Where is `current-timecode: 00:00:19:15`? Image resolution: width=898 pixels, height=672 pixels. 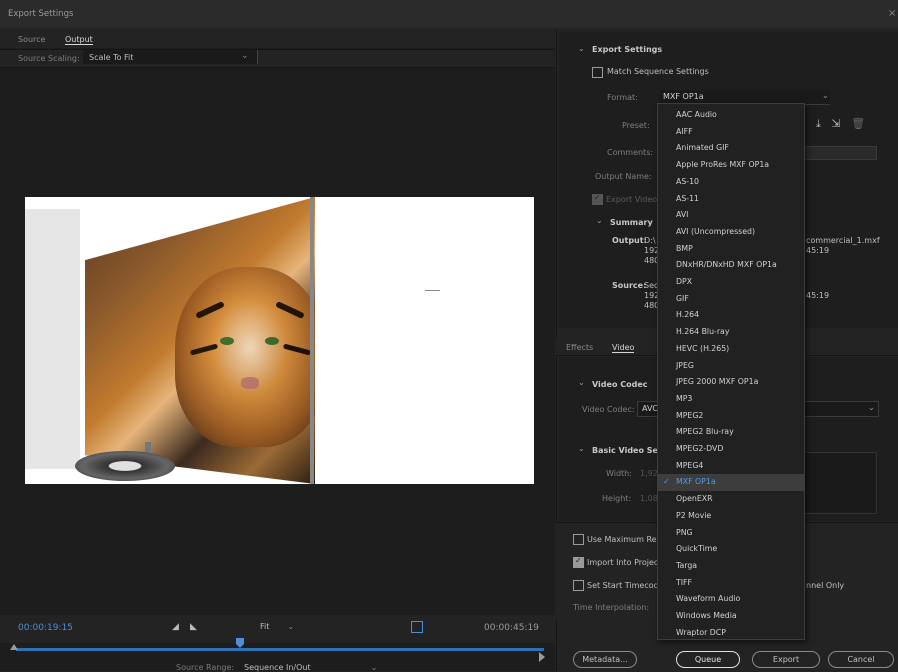 current-timecode: 00:00:19:15 is located at coordinates (45, 628).